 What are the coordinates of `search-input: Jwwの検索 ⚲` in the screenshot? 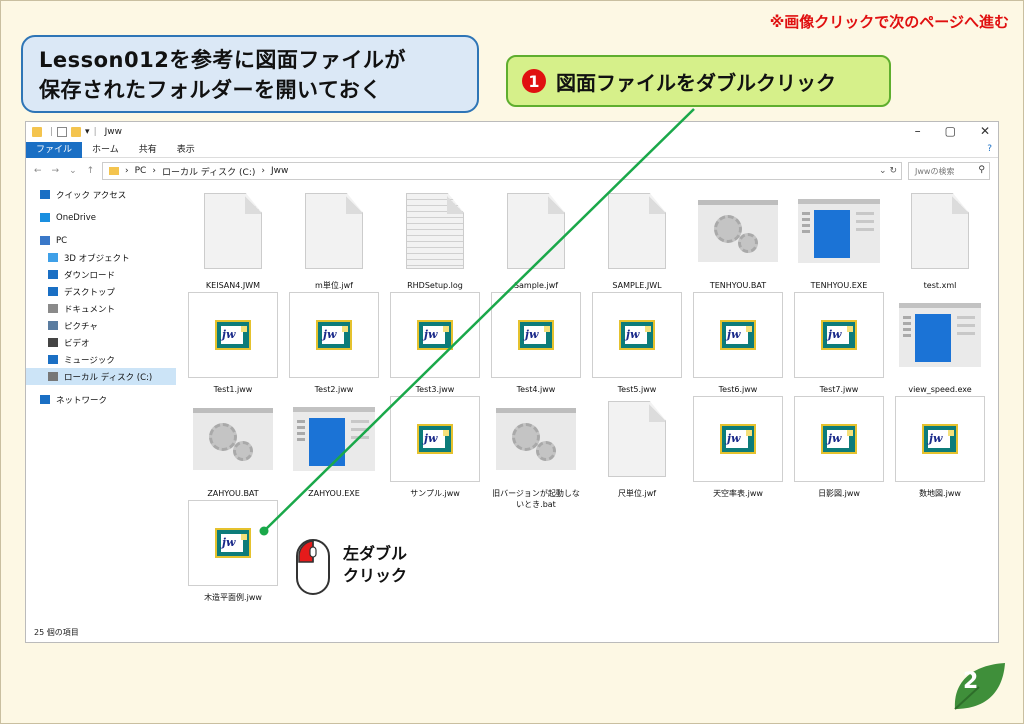 It's located at (949, 171).